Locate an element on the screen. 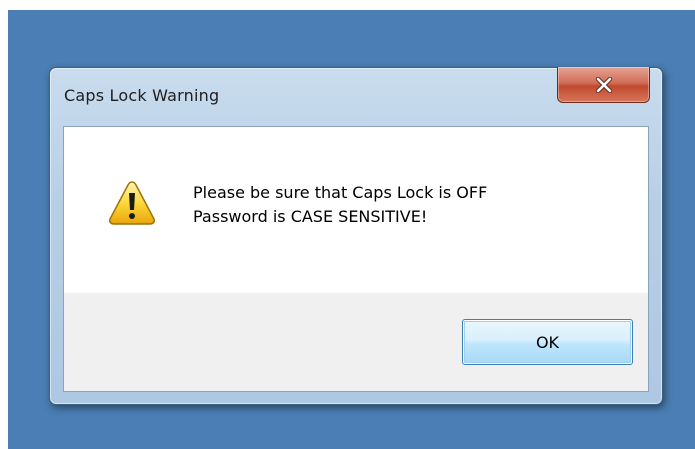 Image resolution: width=695 pixels, height=449 pixels. message-line-2: Password is CASE SENSITIVE! is located at coordinates (310, 216).